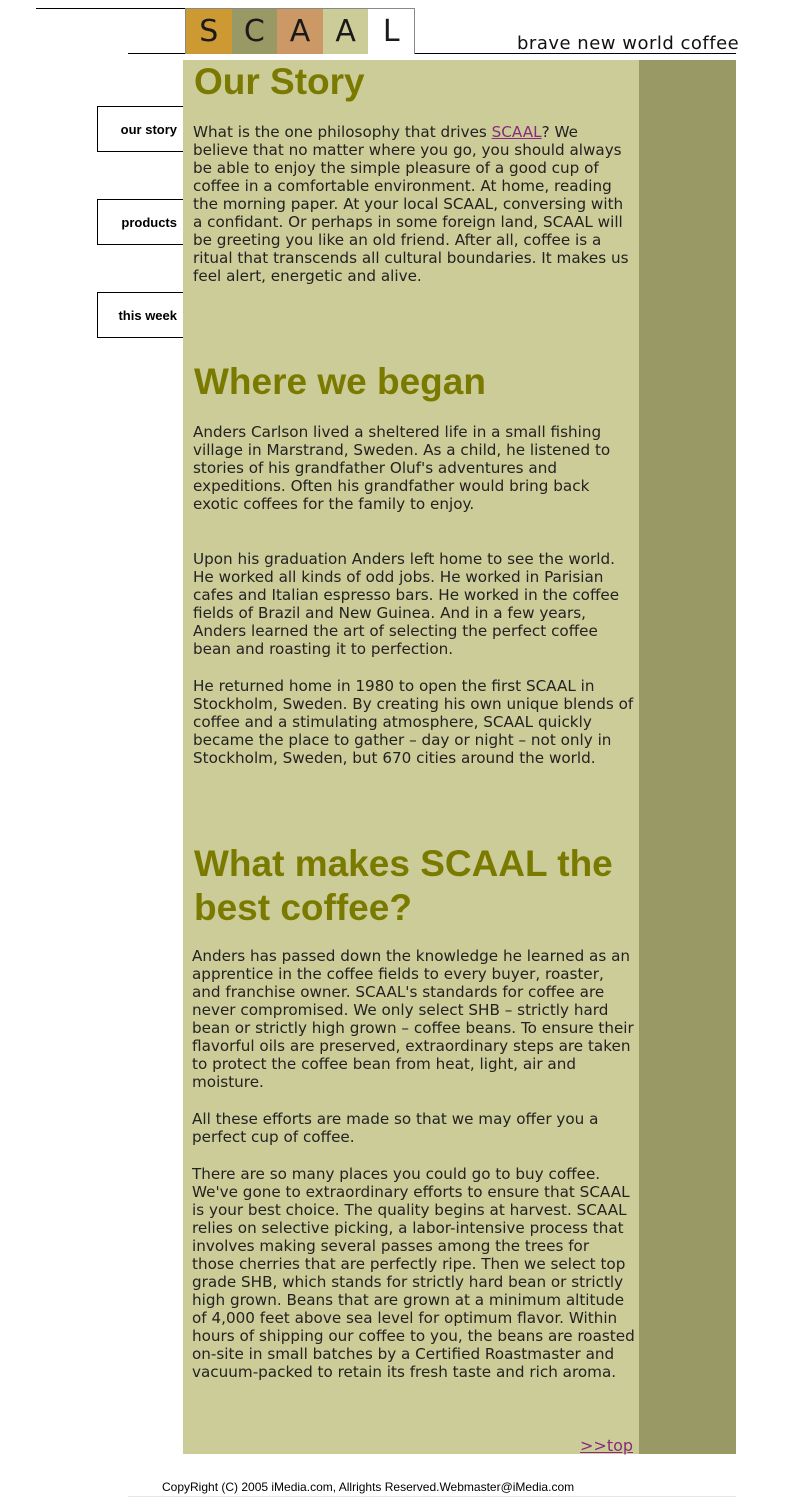 This screenshot has width=804, height=1497. I want to click on nav-products: products, so click(140, 222).